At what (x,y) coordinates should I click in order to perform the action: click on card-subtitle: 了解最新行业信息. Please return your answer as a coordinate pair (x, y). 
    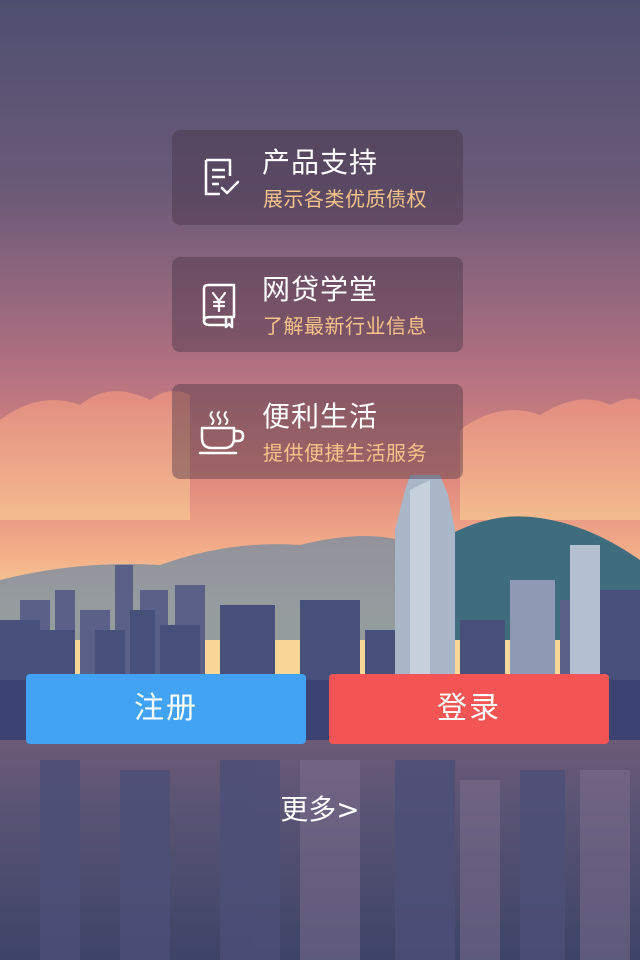
    Looking at the image, I should click on (345, 326).